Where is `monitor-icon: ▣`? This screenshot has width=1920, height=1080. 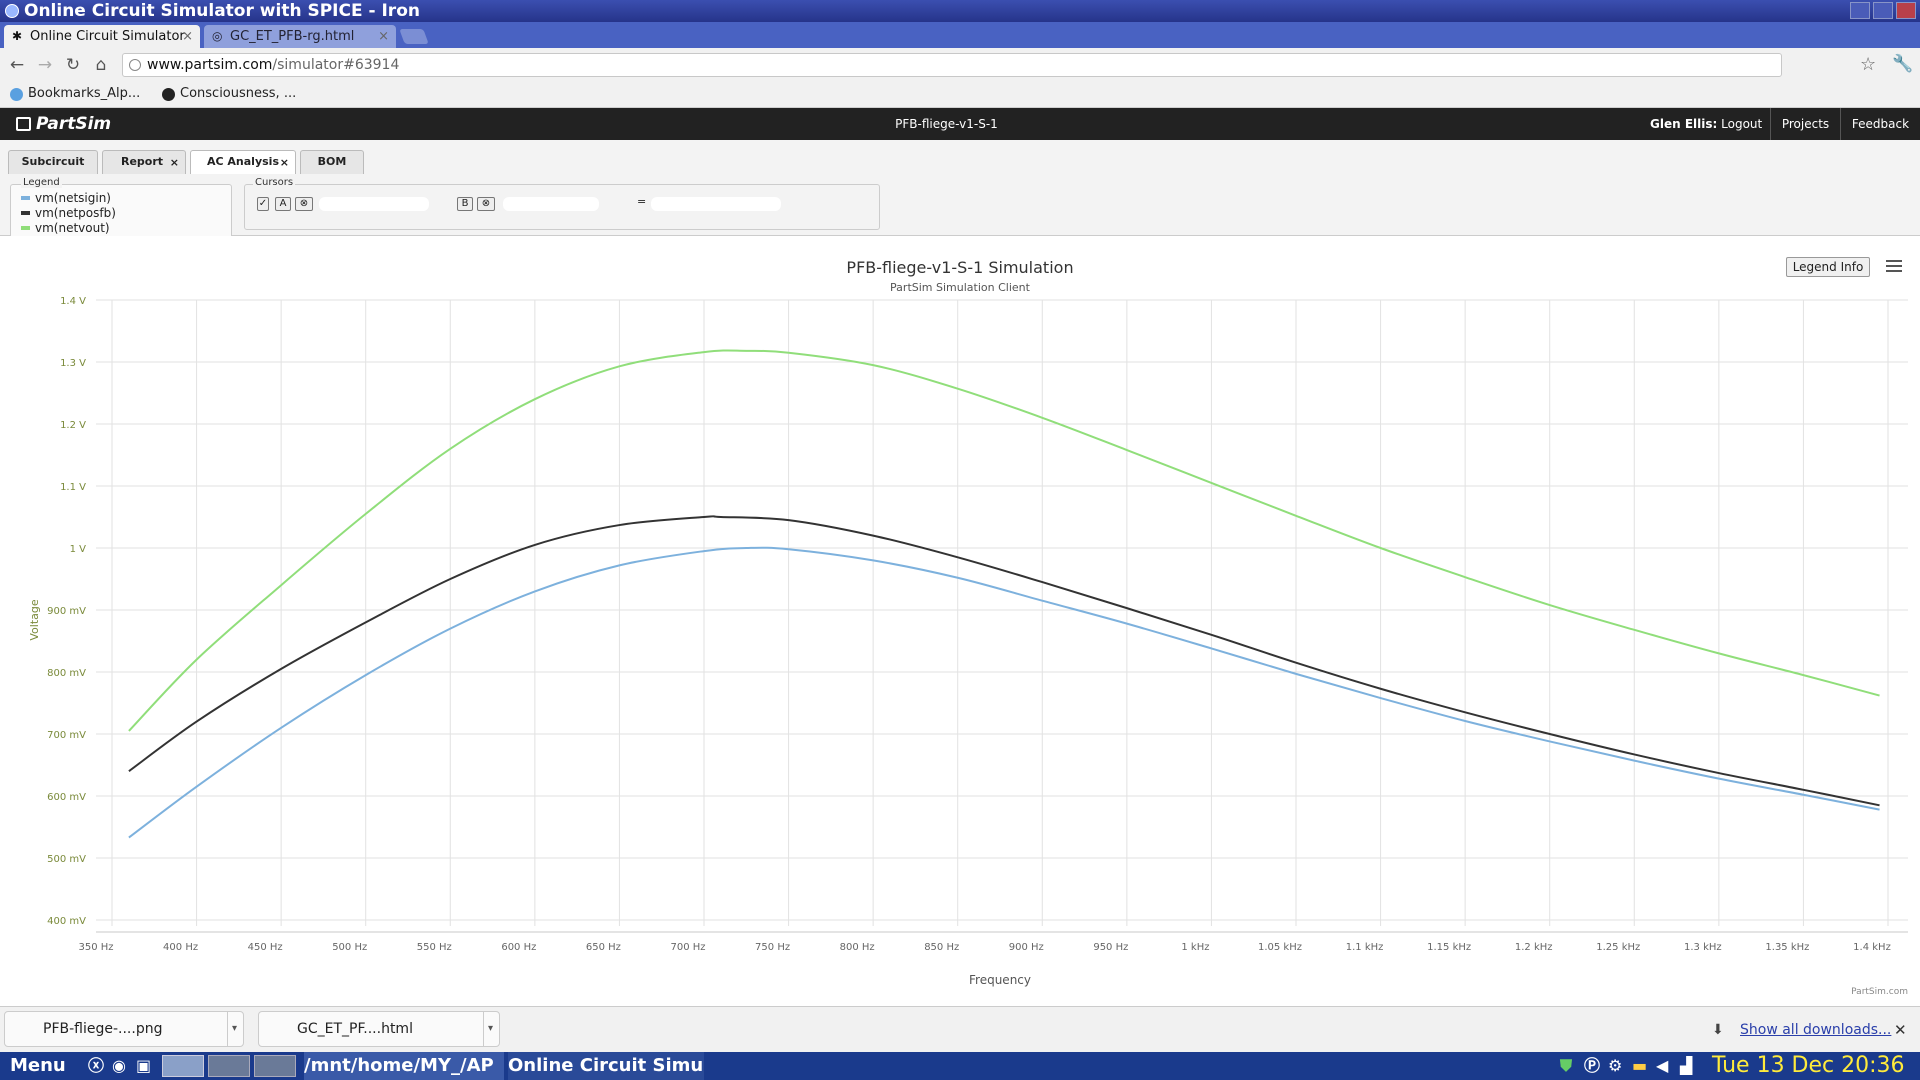 monitor-icon: ▣ is located at coordinates (143, 1066).